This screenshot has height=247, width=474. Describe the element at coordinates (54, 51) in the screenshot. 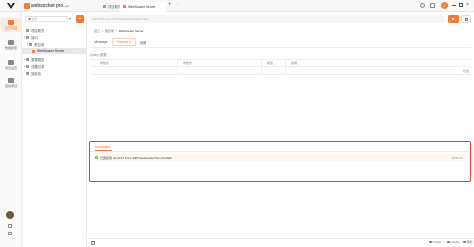

I see `tree-item-websocket-server: WebSocket Server` at that location.